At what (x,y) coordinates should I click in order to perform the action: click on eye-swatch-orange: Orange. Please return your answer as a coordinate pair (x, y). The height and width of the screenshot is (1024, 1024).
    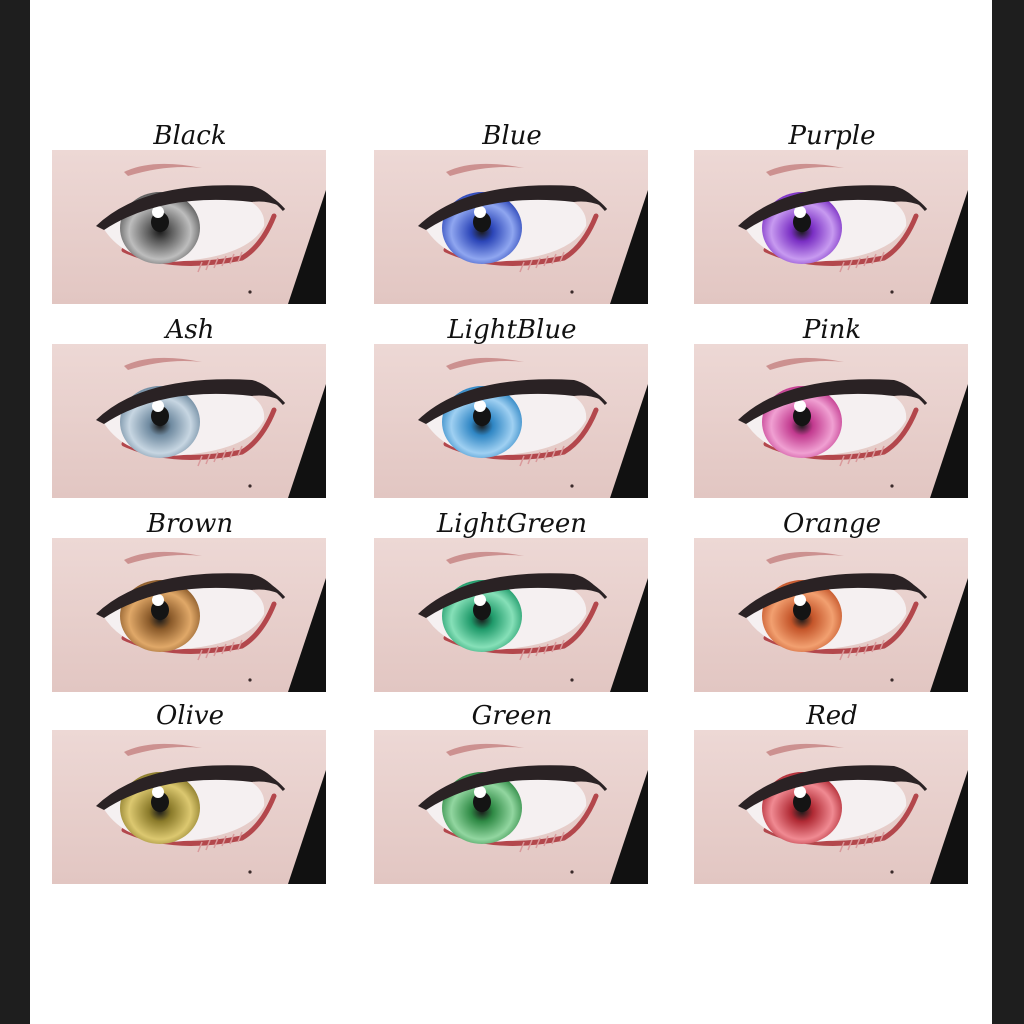
    Looking at the image, I should click on (832, 600).